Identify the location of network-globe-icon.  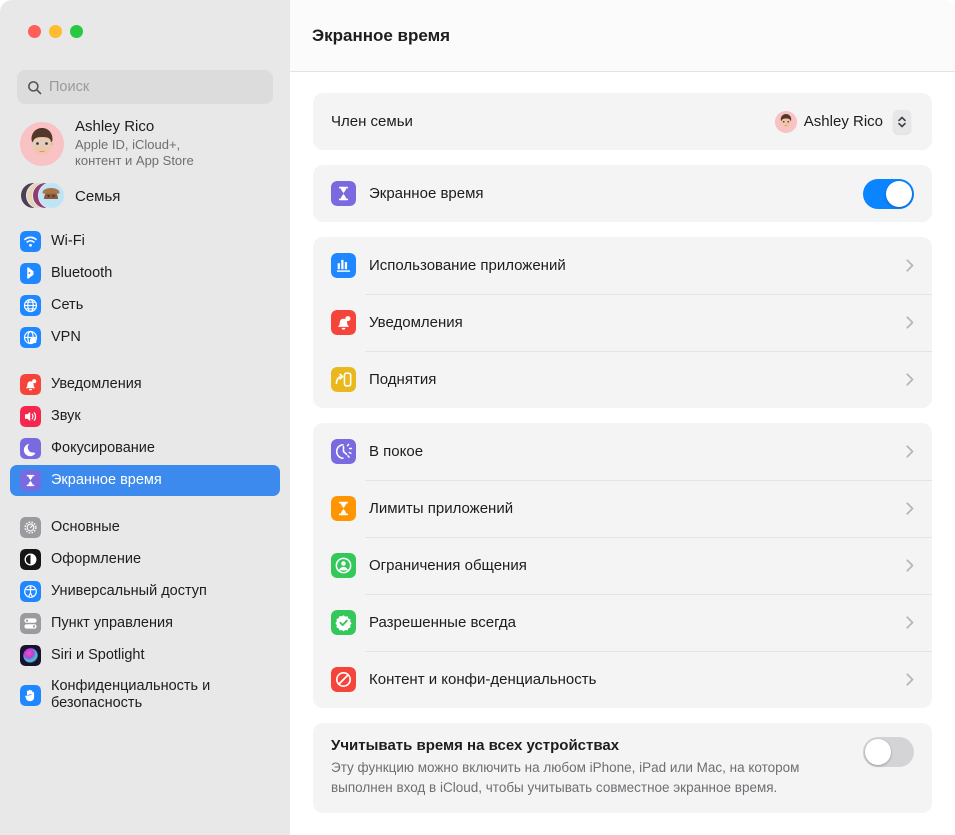
(30, 306).